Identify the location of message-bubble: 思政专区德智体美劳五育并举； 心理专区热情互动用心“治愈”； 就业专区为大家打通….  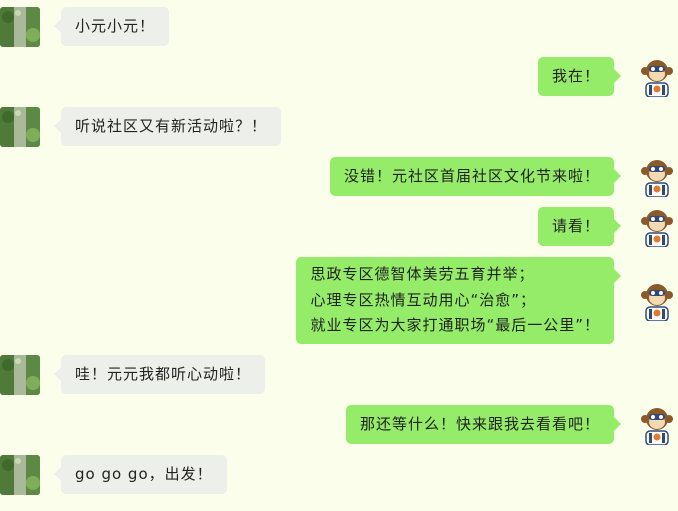
(458, 300).